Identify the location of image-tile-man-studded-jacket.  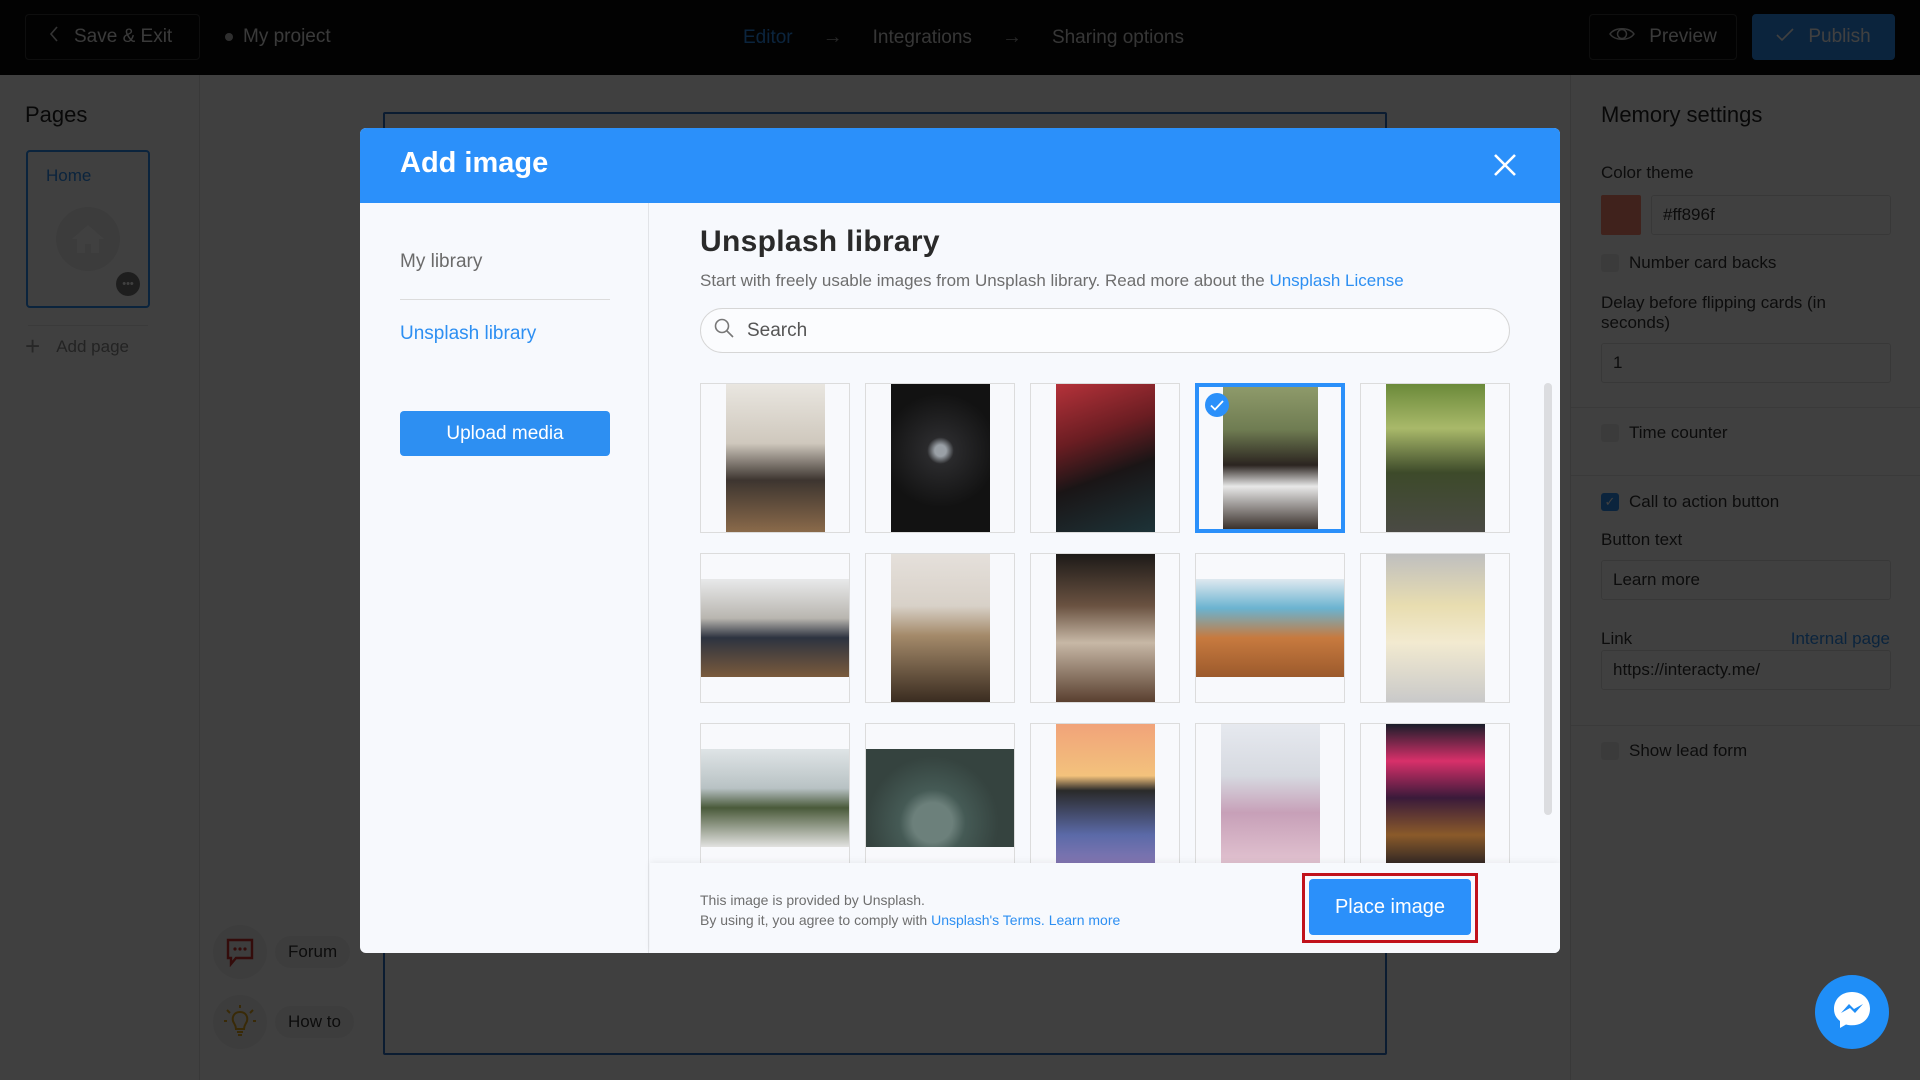
(1270, 458).